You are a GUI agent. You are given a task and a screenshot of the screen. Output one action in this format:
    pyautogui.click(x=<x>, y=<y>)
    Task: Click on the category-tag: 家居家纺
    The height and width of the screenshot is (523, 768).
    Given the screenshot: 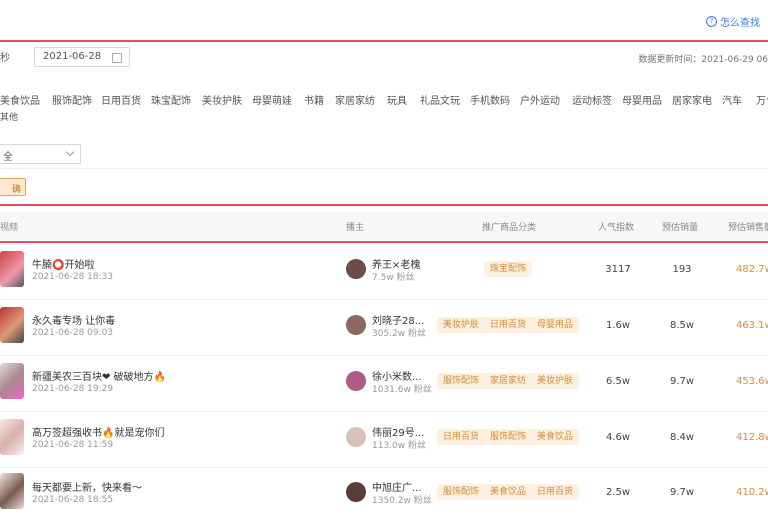 What is the action you would take?
    pyautogui.click(x=508, y=381)
    